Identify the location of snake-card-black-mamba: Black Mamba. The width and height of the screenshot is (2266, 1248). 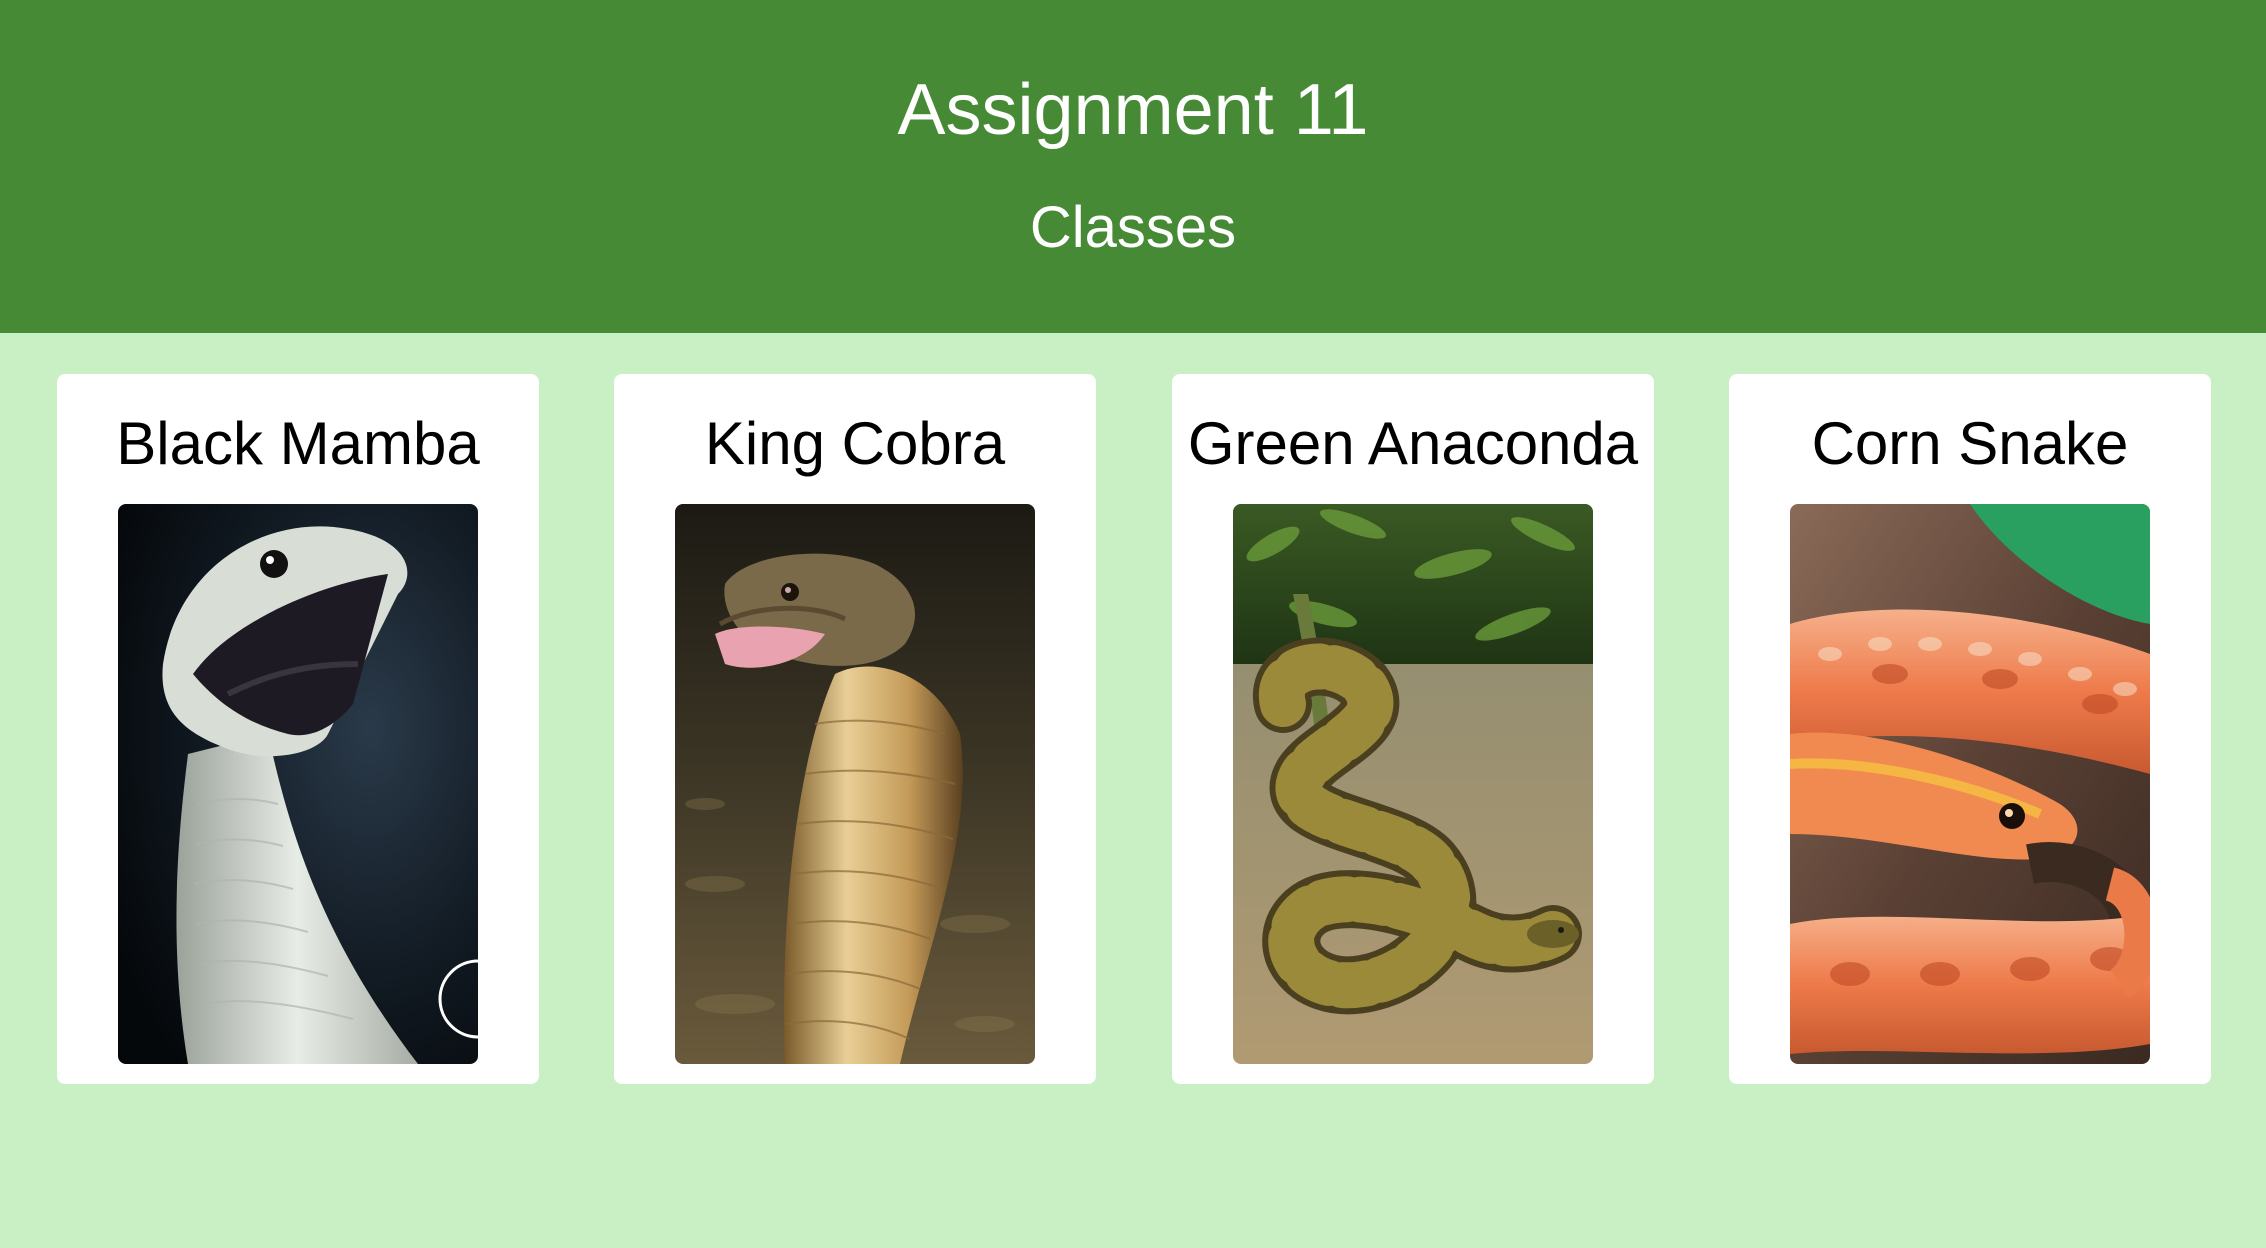
(298, 729).